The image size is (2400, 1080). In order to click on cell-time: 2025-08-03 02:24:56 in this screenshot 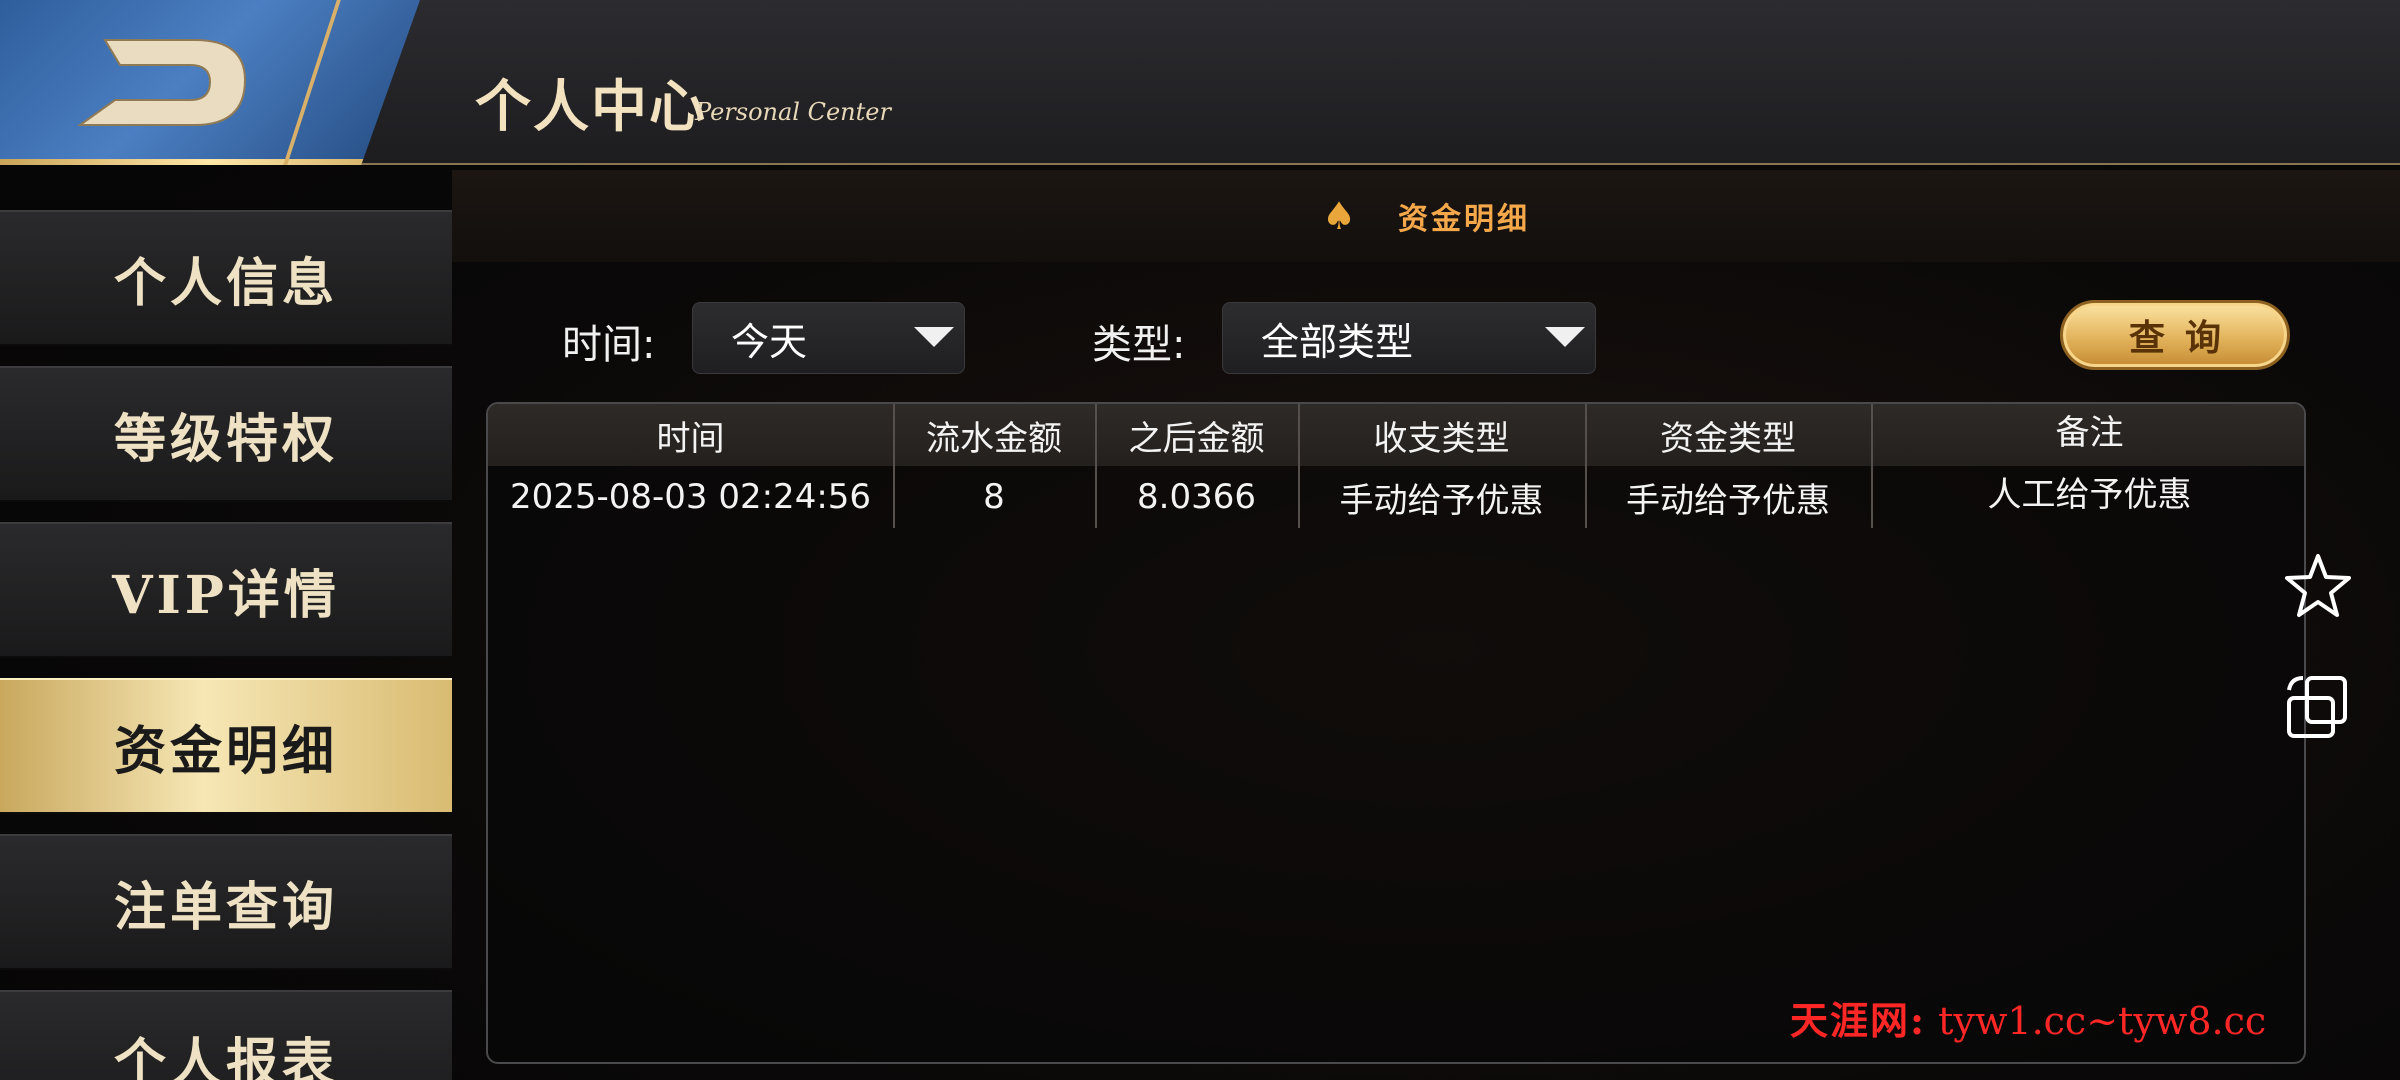, I will do `click(690, 497)`.